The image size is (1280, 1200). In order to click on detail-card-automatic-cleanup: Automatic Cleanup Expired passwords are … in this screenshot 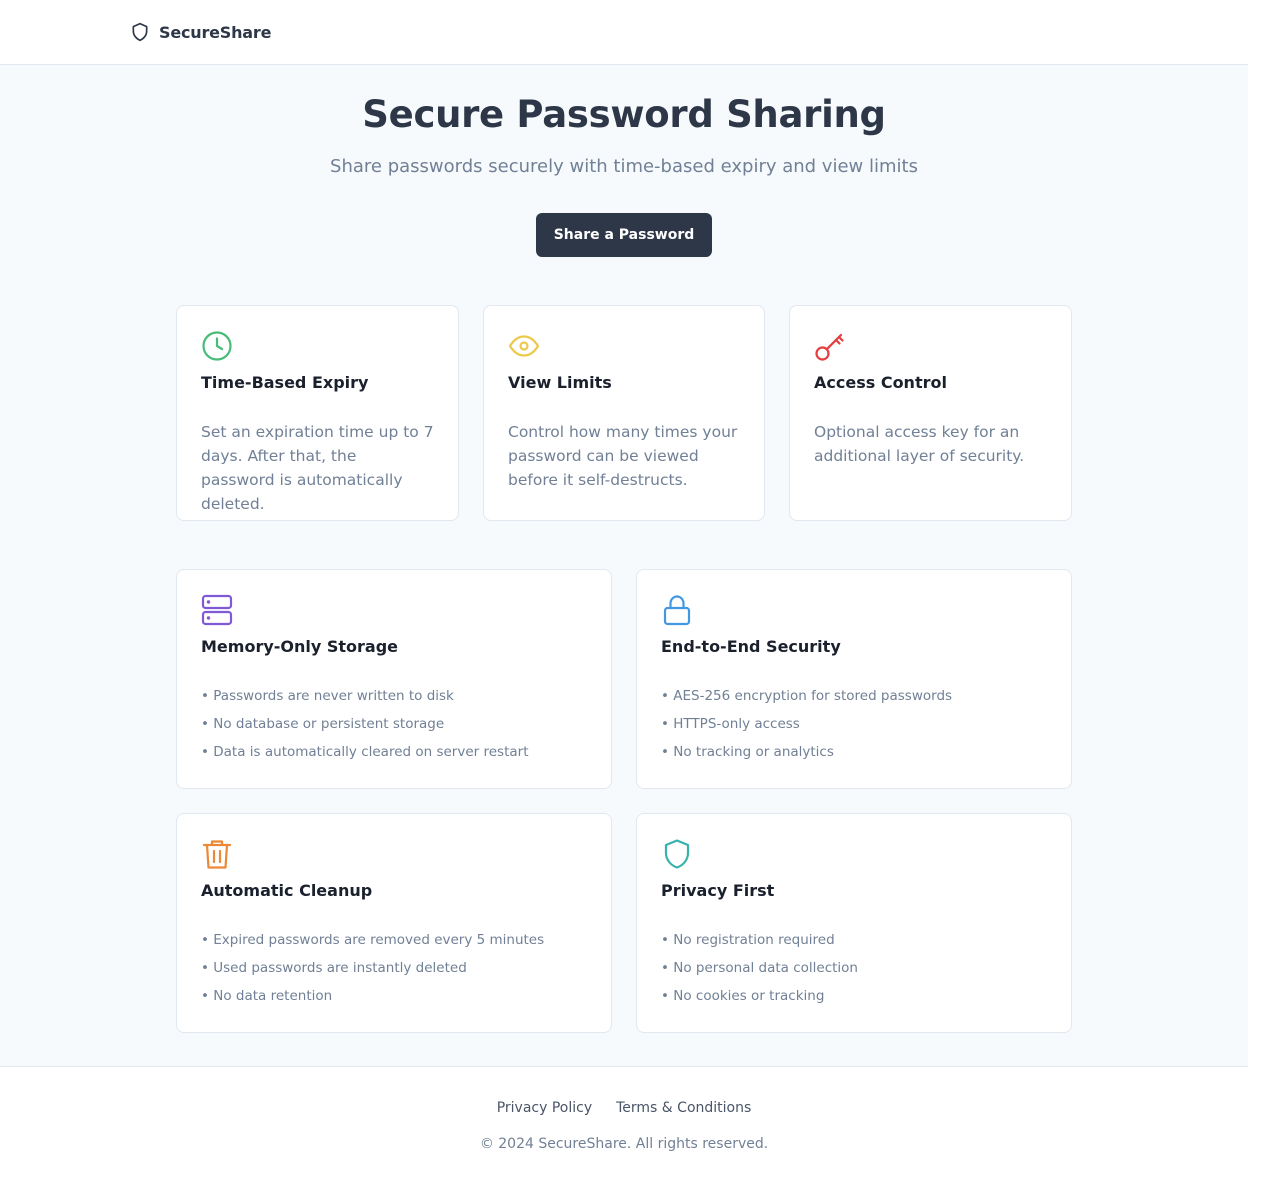, I will do `click(394, 923)`.